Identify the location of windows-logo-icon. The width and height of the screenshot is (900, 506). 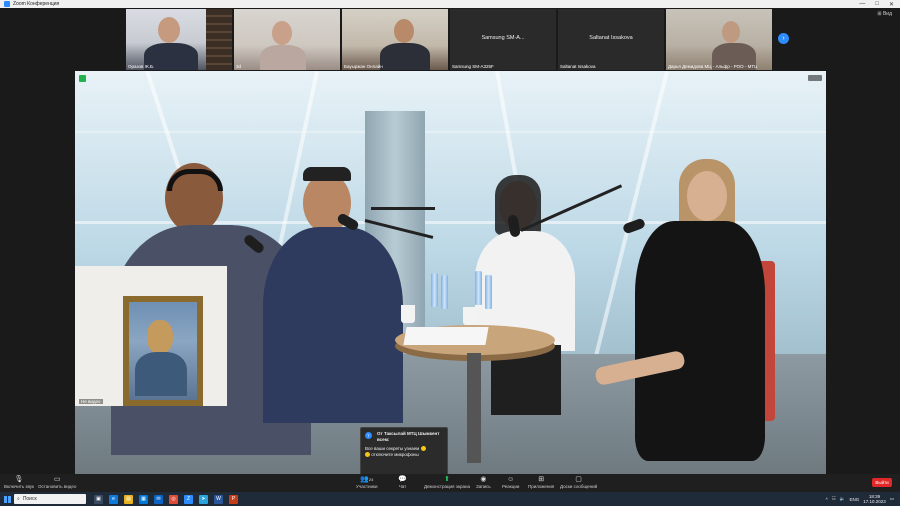
(7, 499).